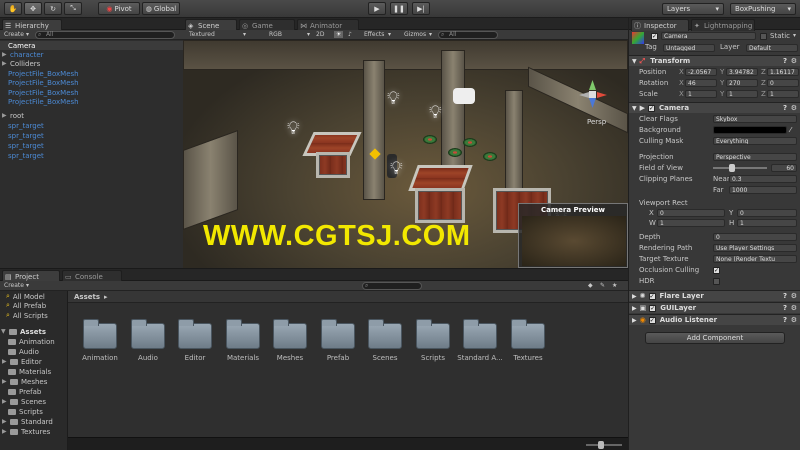 The width and height of the screenshot is (800, 450). I want to click on layers-dropdown: Layers ▾, so click(693, 9).